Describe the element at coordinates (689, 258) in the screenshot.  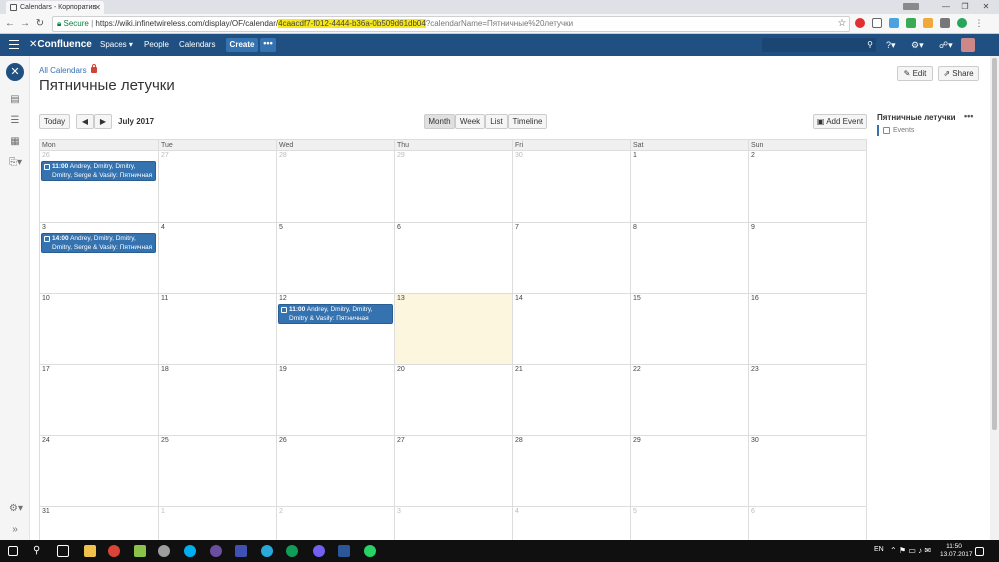
I see `calendar-day: 8` at that location.